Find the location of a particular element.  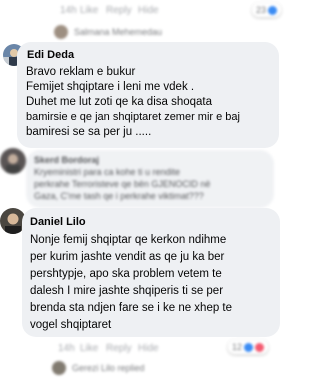

comment-text-line: dalesh I mire jashte shqiperis ti se per is located at coordinates (127, 291).